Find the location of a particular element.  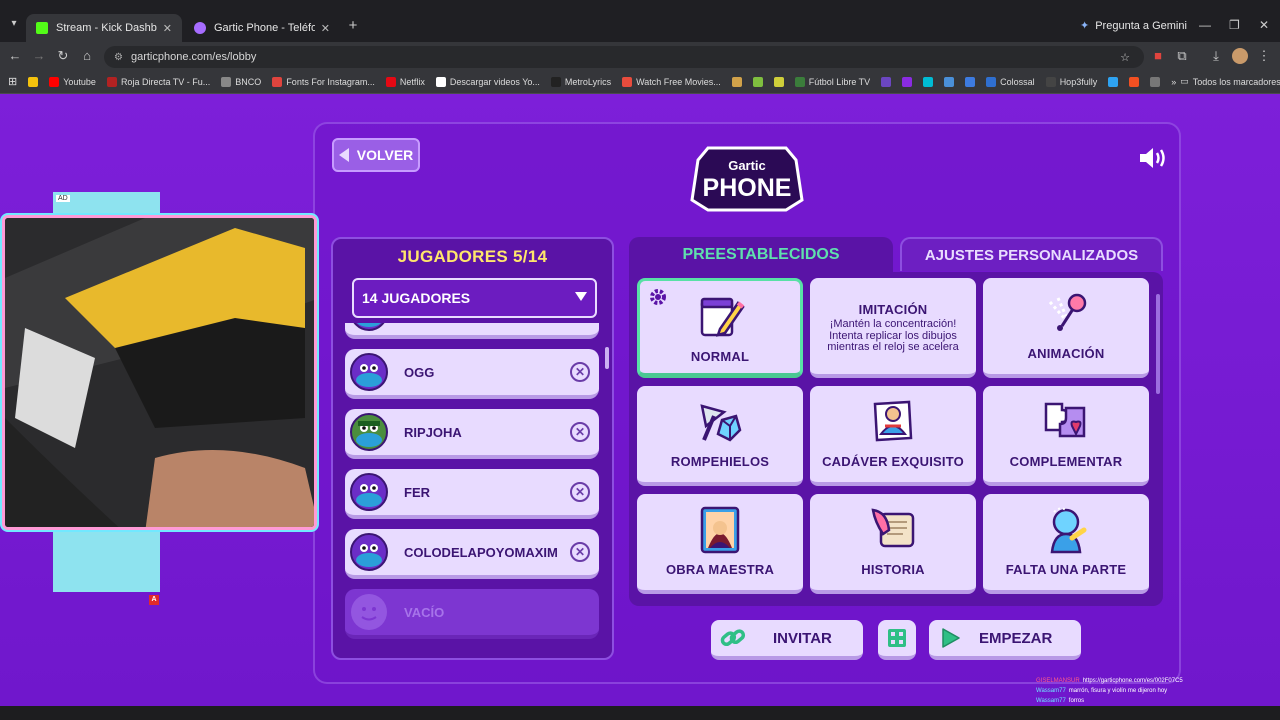

back-arrow-icon: ← is located at coordinates (15, 56).